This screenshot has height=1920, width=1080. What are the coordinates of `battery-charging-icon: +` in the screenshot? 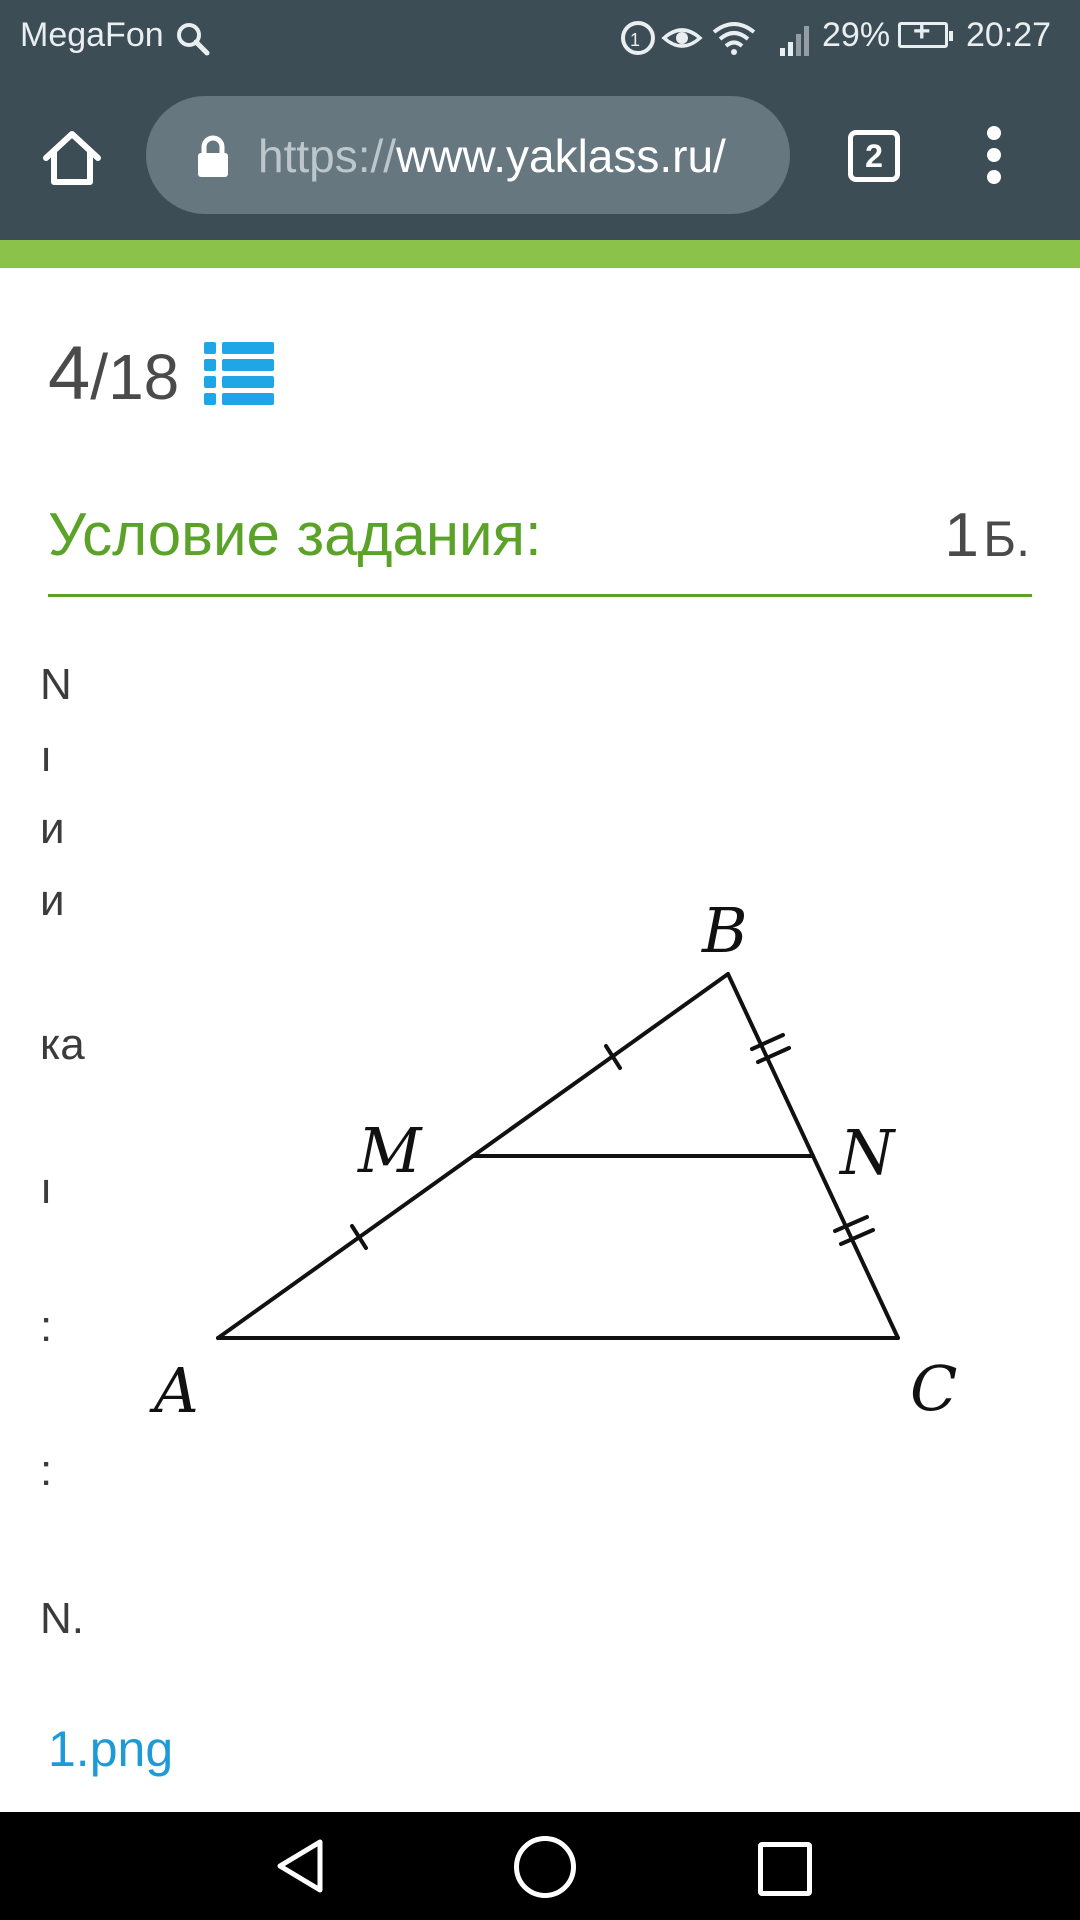 It's located at (925, 32).